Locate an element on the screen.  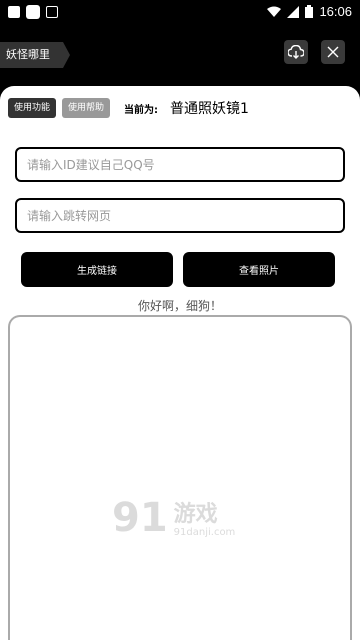
app-notification-icon is located at coordinates (33, 12).